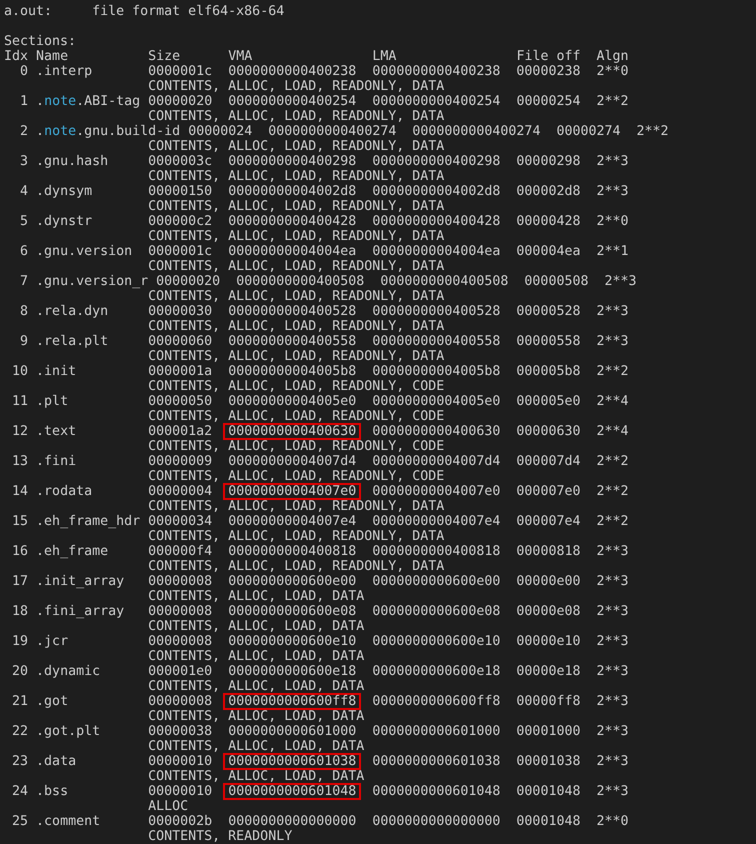  I want to click on size-cell: 00000004, so click(180, 491).